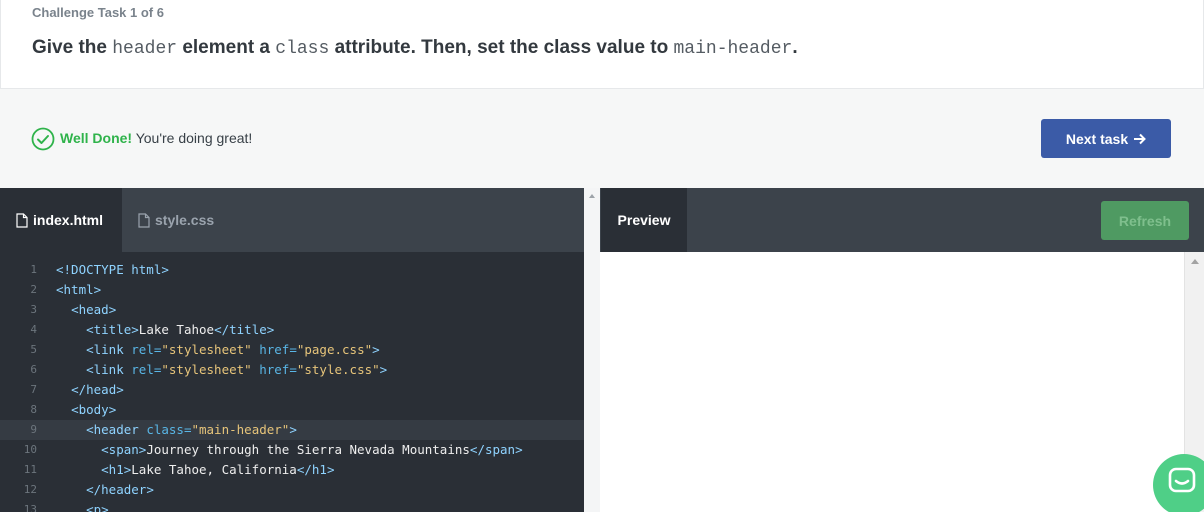 Image resolution: width=1204 pixels, height=512 pixels. I want to click on code-token: </span>, so click(496, 449).